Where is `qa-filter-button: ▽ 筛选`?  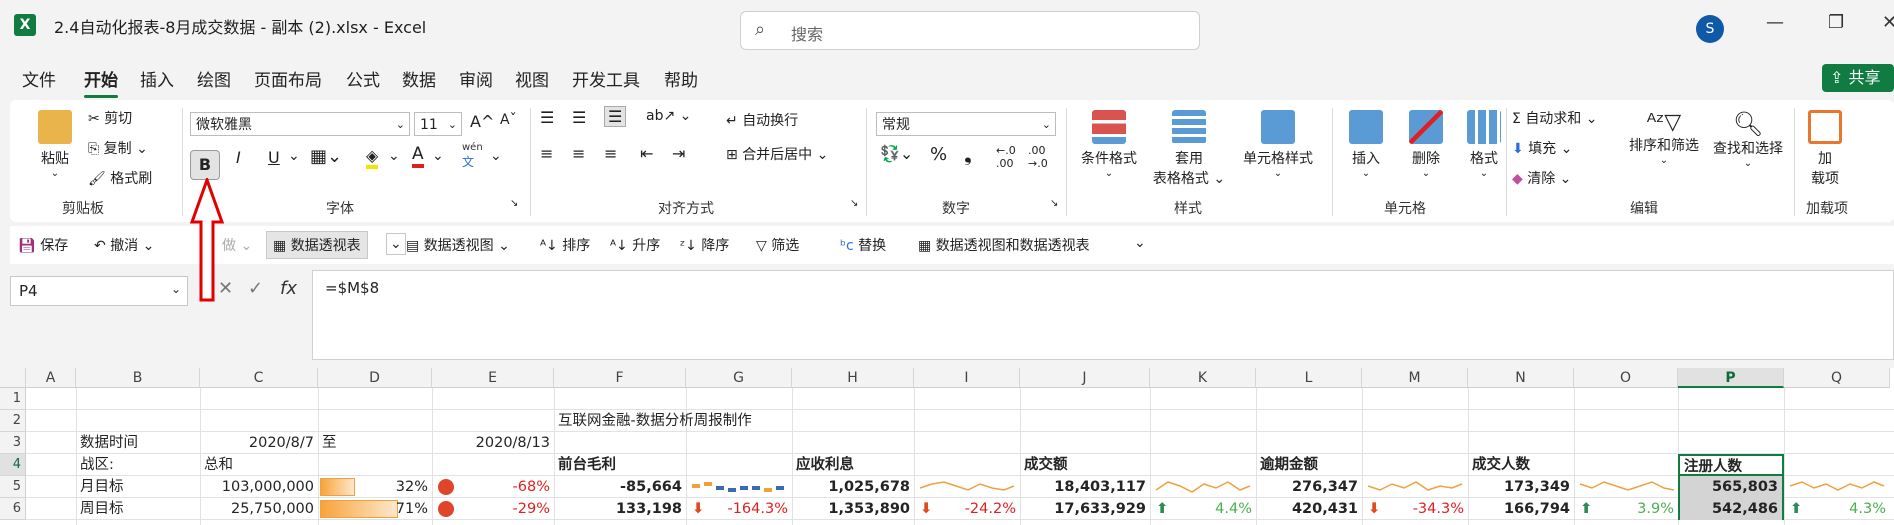 qa-filter-button: ▽ 筛选 is located at coordinates (777, 245).